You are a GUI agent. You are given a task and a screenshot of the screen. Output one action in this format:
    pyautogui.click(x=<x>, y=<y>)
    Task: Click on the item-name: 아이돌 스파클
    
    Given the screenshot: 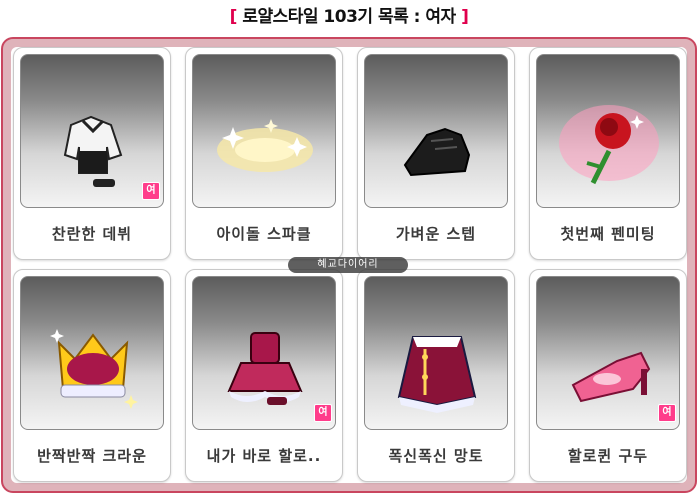 What is the action you would take?
    pyautogui.click(x=264, y=234)
    